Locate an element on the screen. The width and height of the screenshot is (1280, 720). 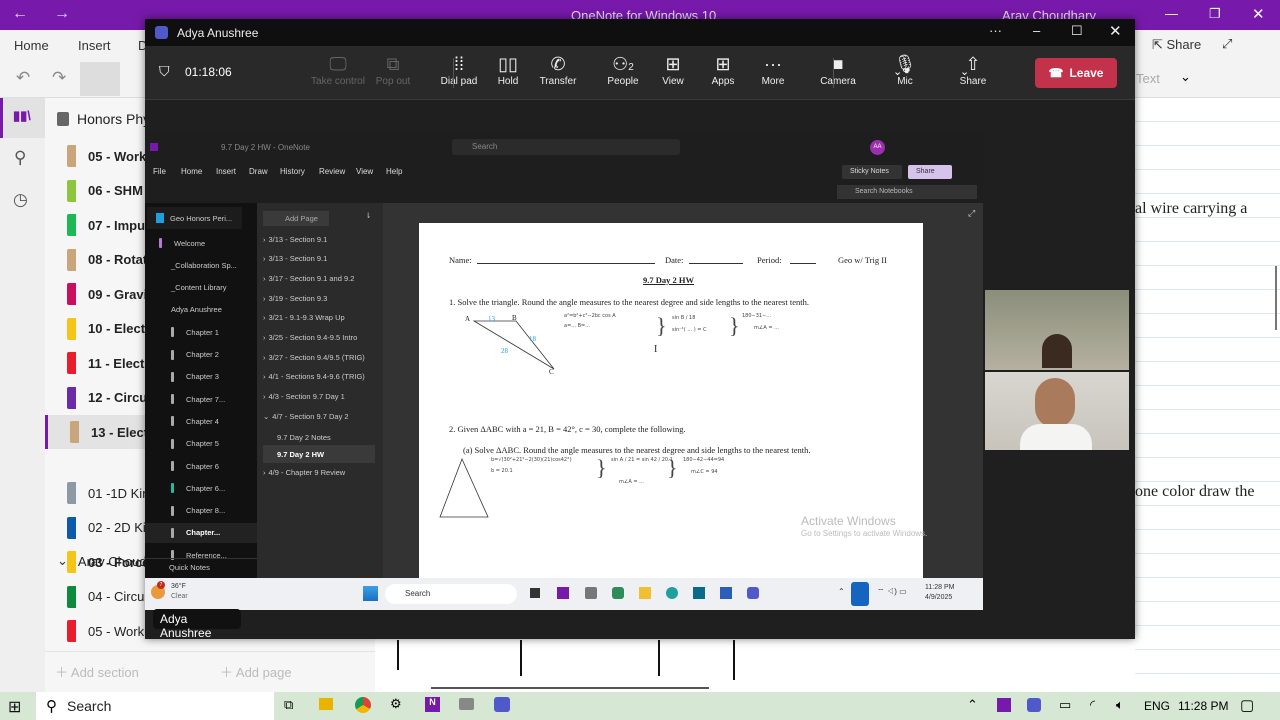
view-button: ⊞ View is located at coordinates (673, 70).